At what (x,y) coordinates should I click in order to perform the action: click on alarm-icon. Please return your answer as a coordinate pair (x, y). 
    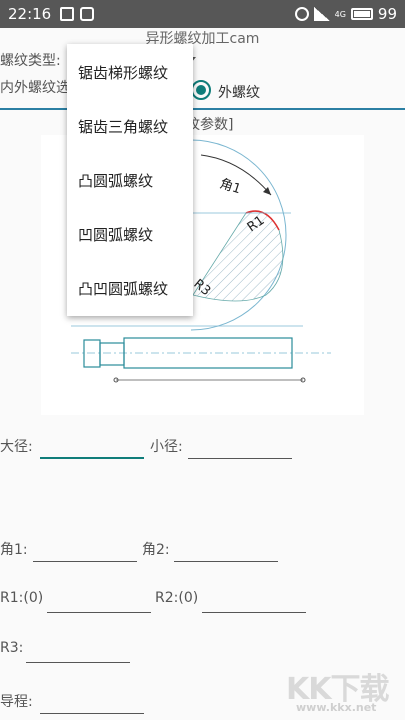
    Looking at the image, I should click on (301, 14).